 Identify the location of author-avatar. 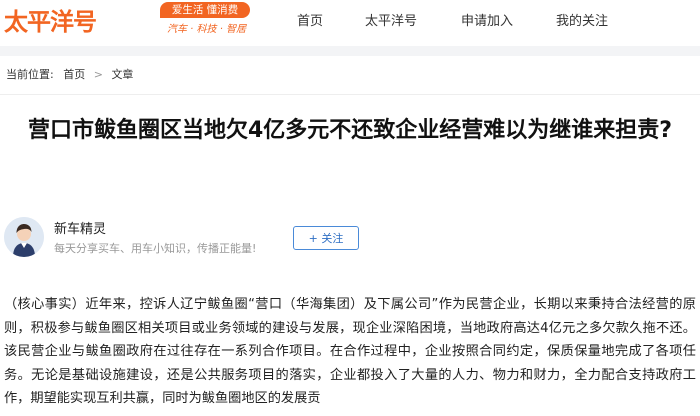
(24, 237).